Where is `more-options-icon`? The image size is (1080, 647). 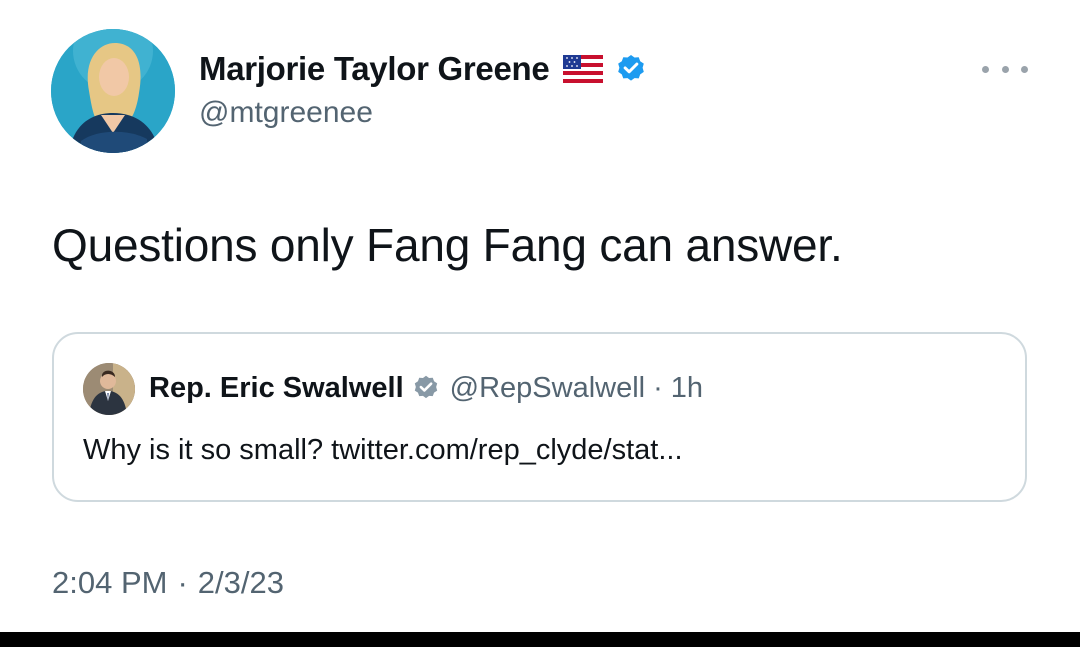 more-options-icon is located at coordinates (1005, 69).